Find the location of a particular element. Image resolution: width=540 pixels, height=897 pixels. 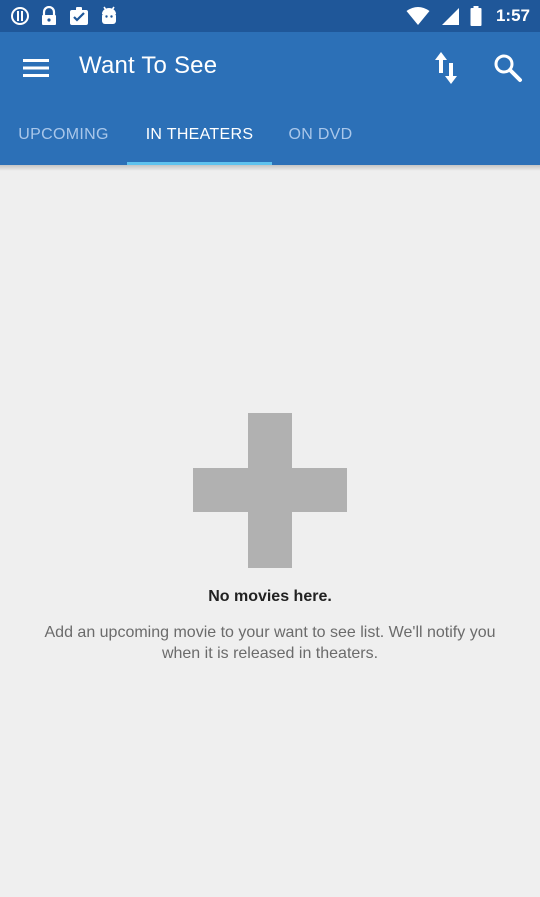

menu-icon is located at coordinates (36, 68).